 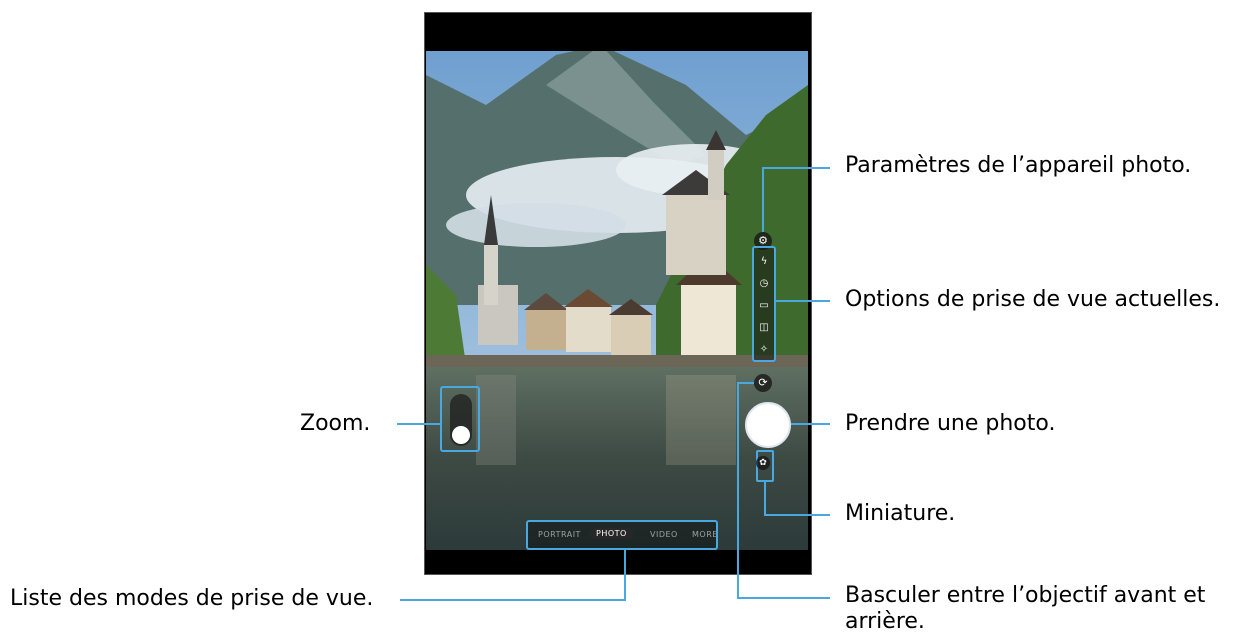 I want to click on zoom-knob, so click(x=461, y=435).